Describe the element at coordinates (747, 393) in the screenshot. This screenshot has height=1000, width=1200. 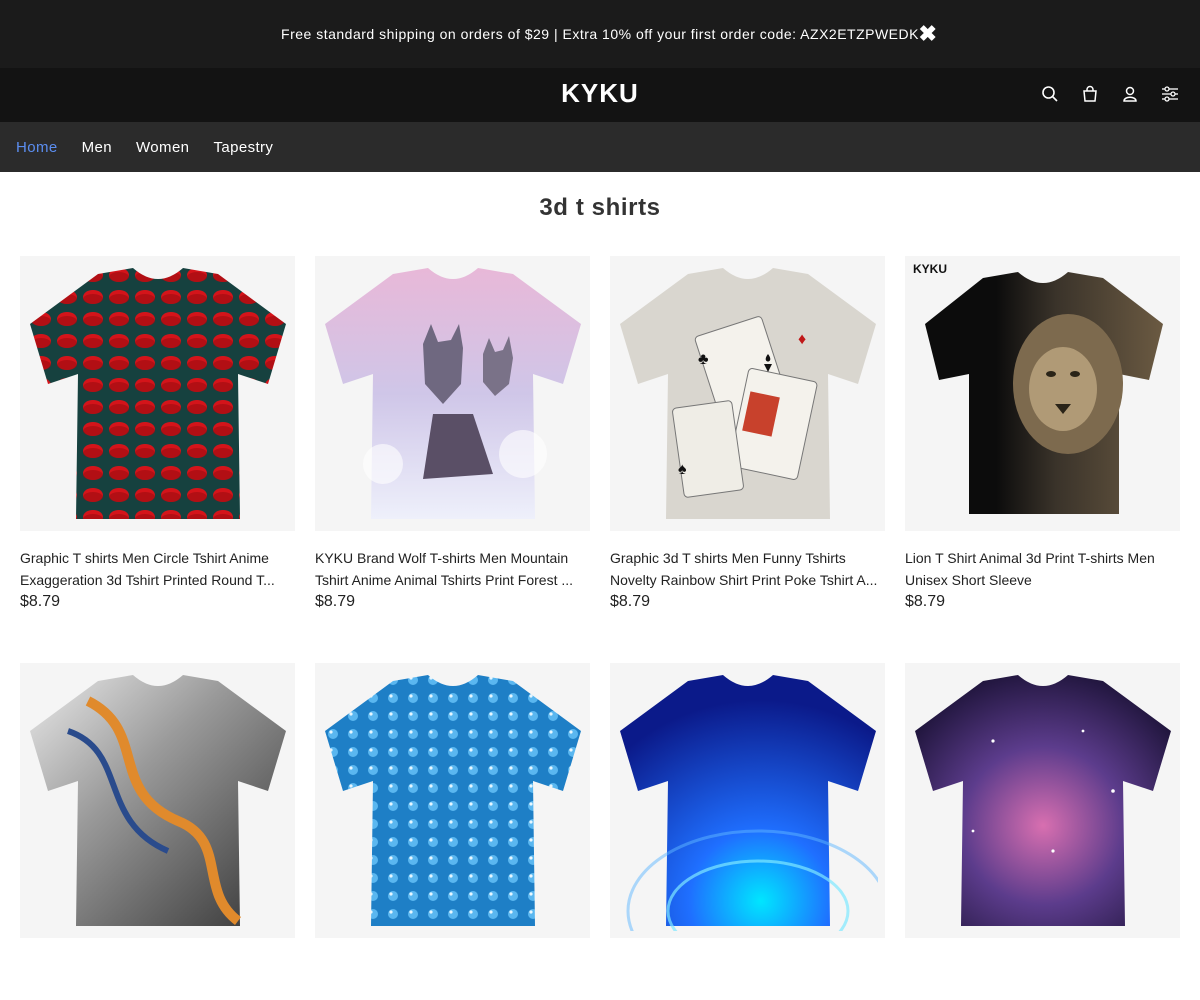
I see `product-image: ♣ ♦ ♠` at that location.